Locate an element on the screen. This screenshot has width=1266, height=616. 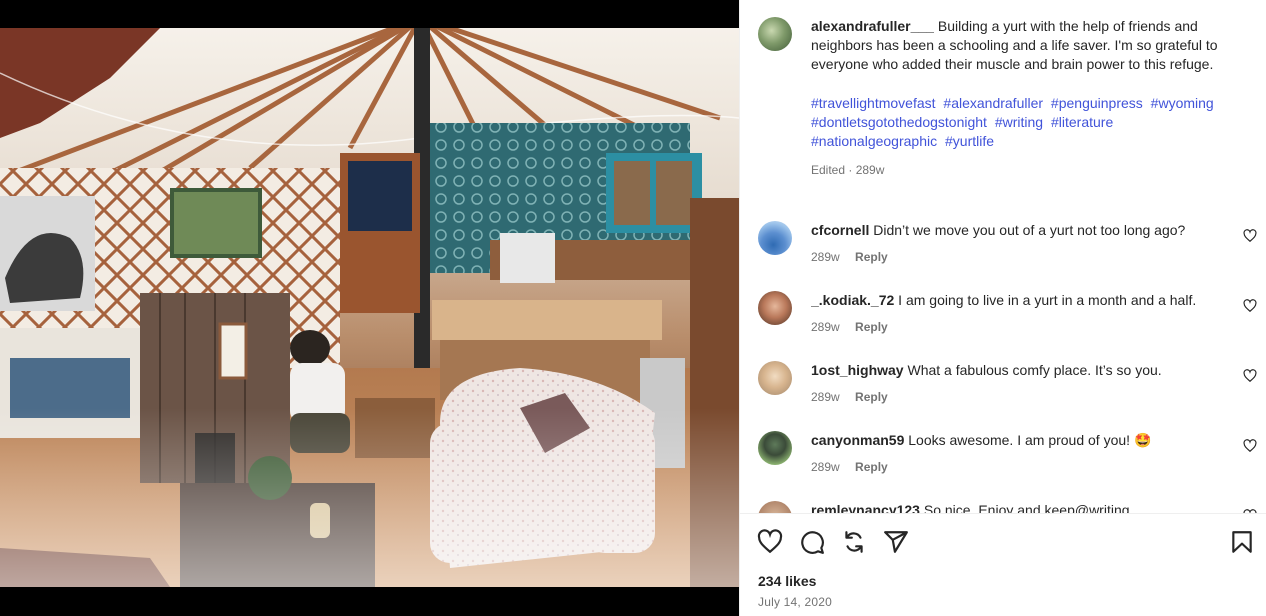
bookmark-icon is located at coordinates (1242, 542).